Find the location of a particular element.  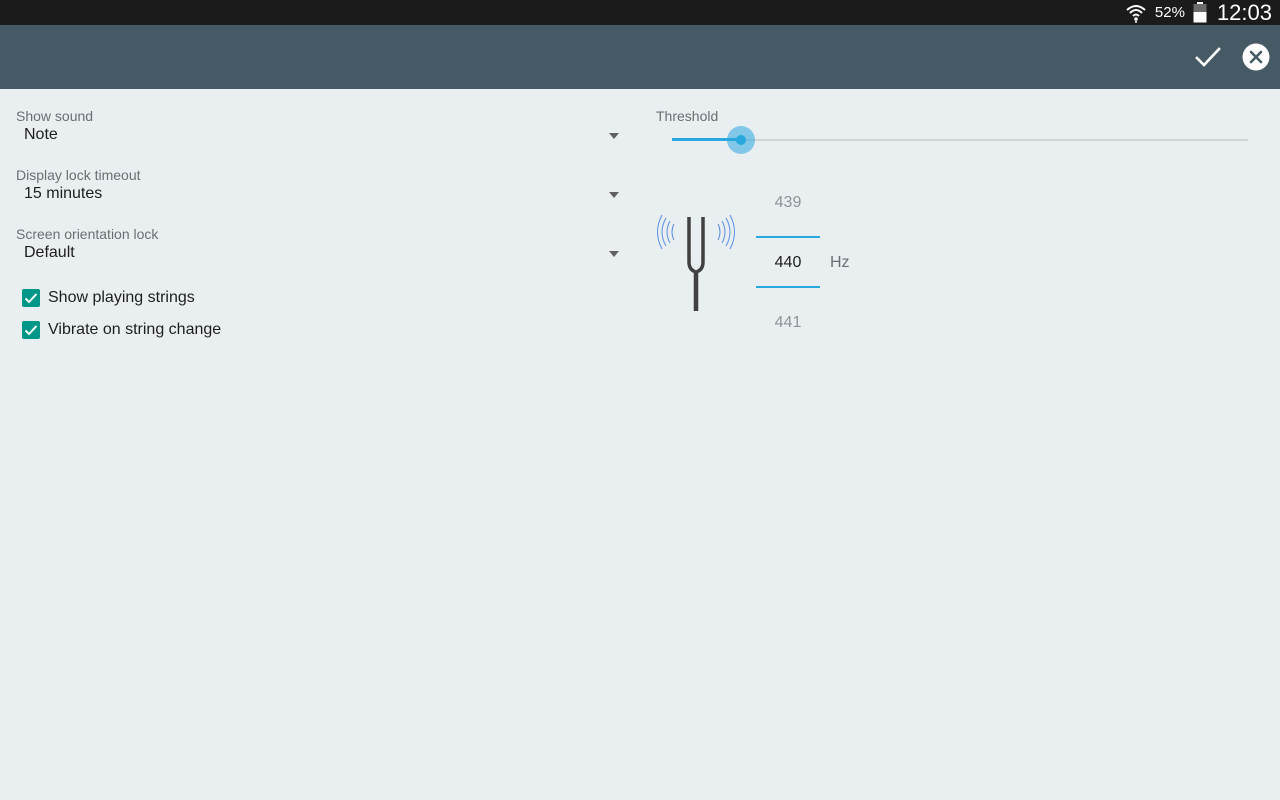

slider-track is located at coordinates (960, 140).